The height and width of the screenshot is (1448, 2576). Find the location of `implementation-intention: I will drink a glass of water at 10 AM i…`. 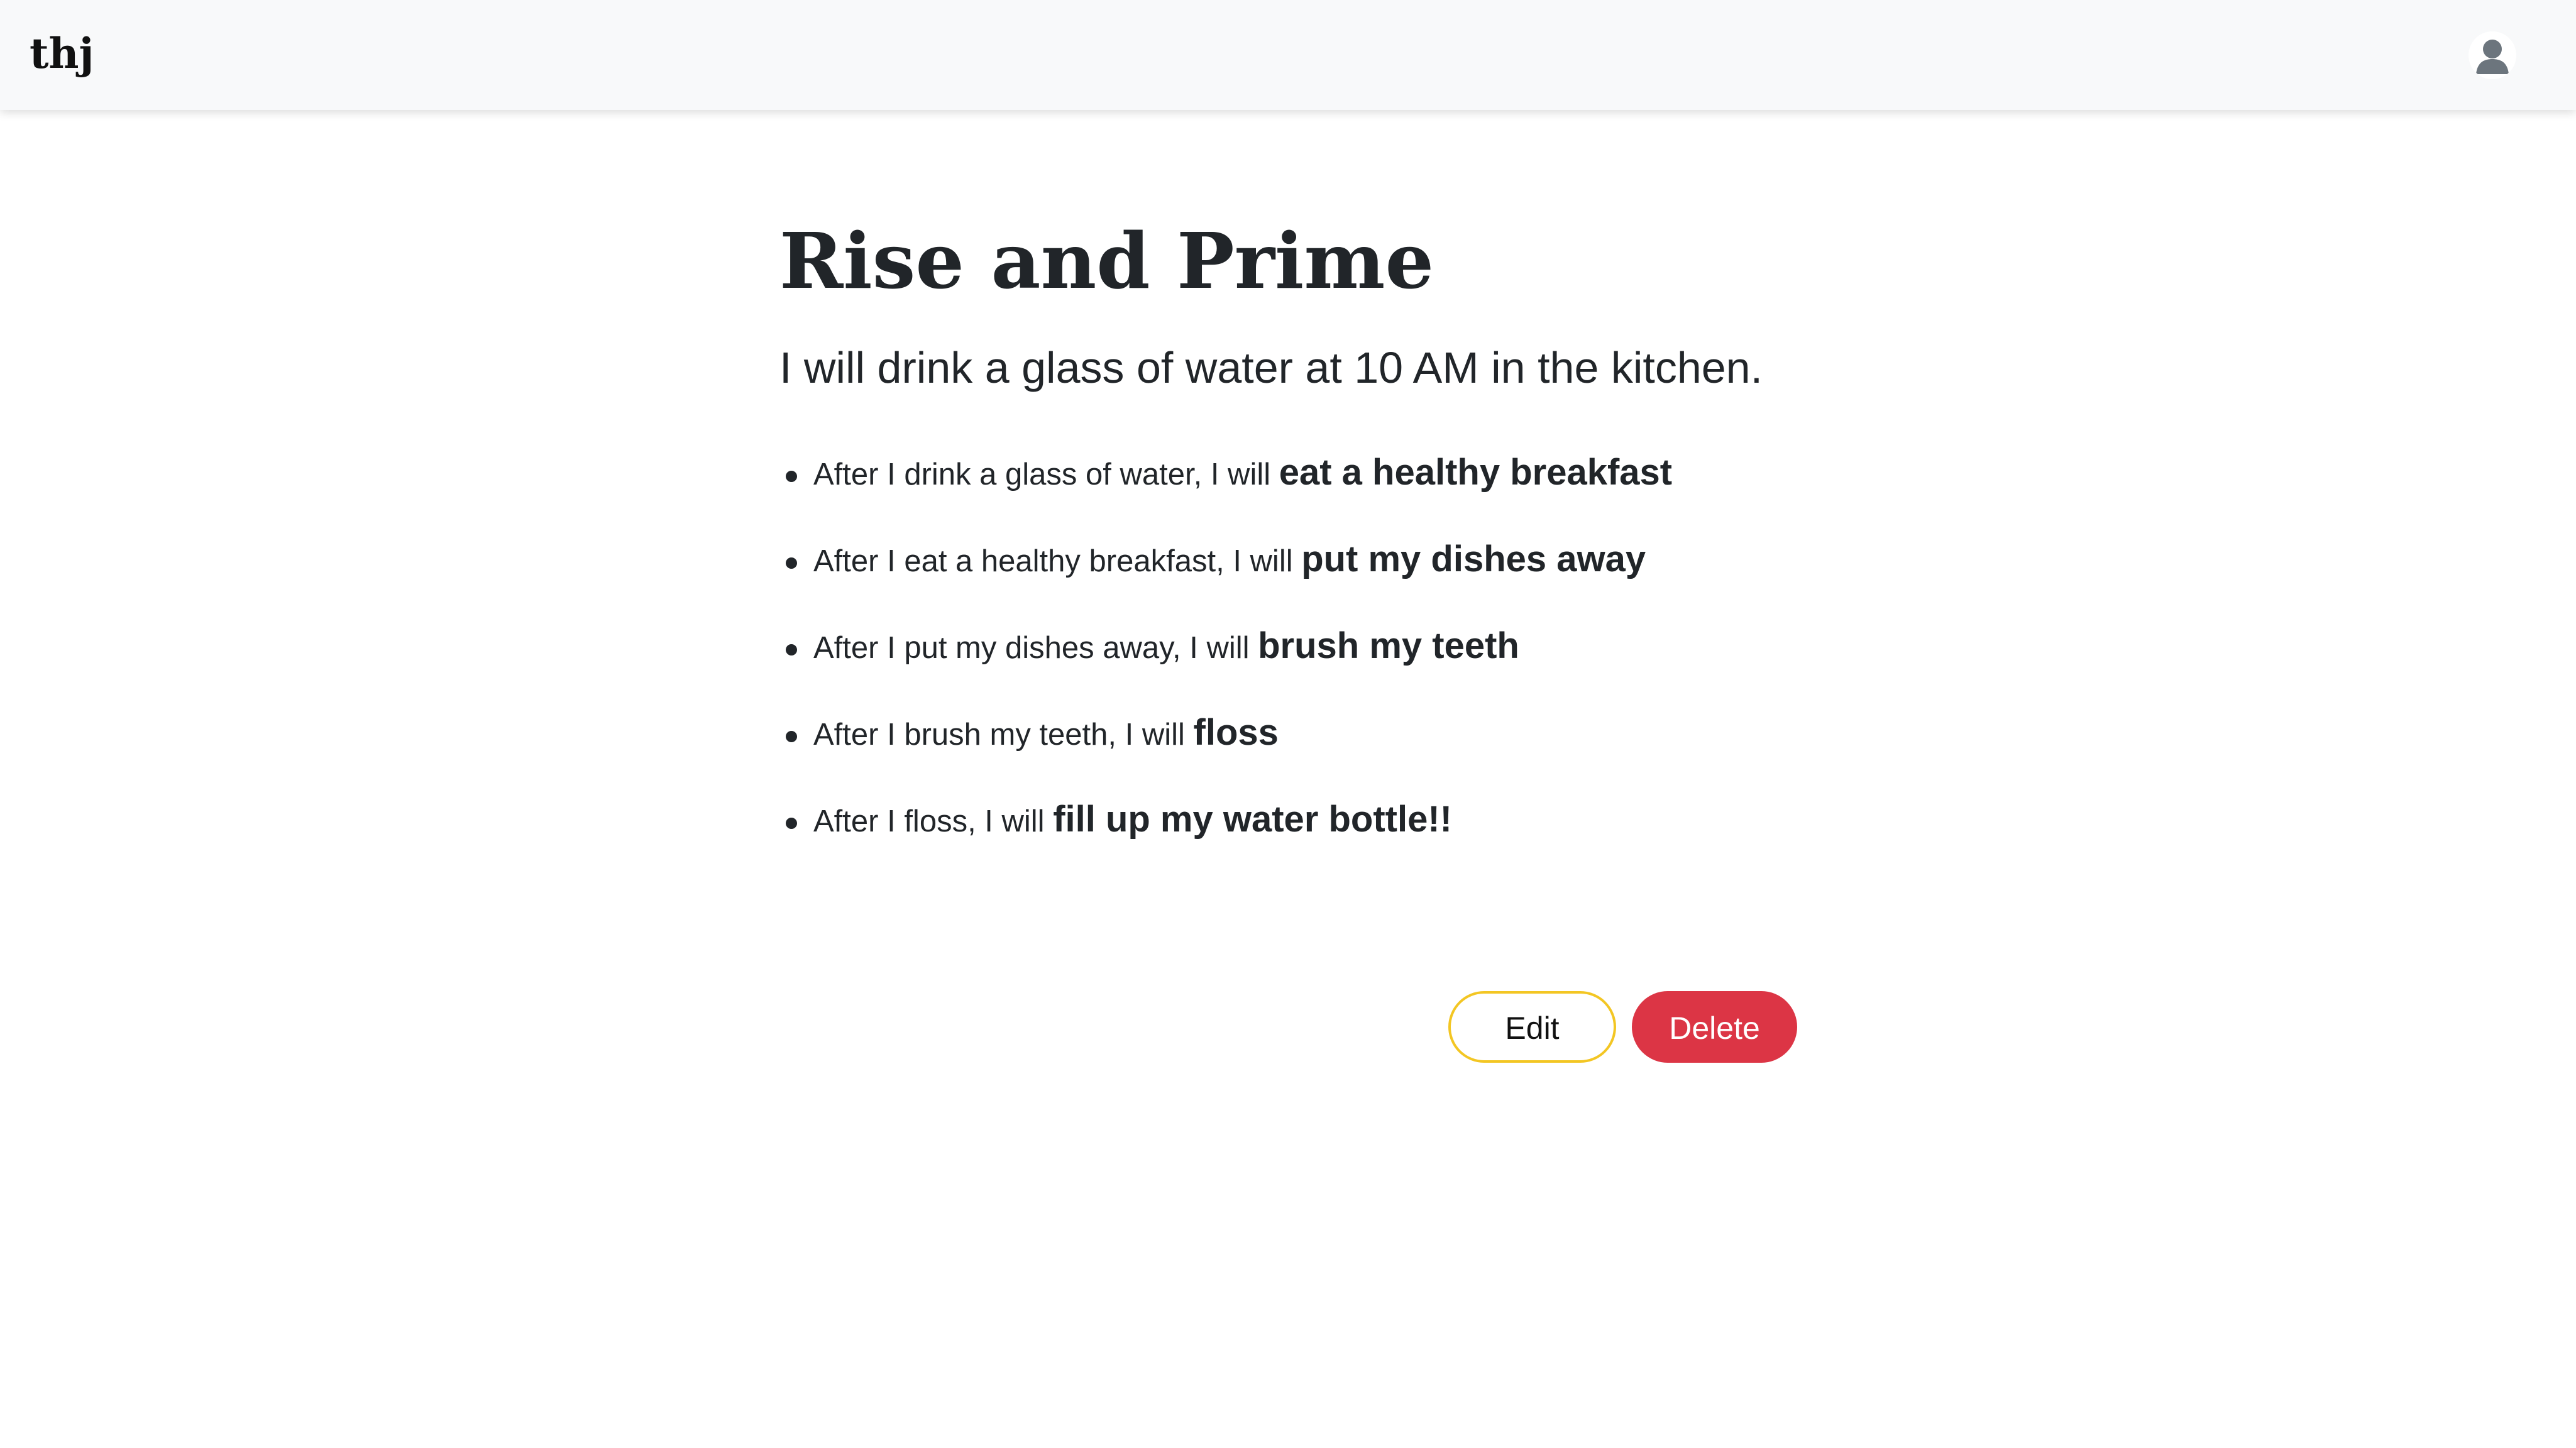

implementation-intention: I will drink a glass of water at 10 AM i… is located at coordinates (1271, 367).